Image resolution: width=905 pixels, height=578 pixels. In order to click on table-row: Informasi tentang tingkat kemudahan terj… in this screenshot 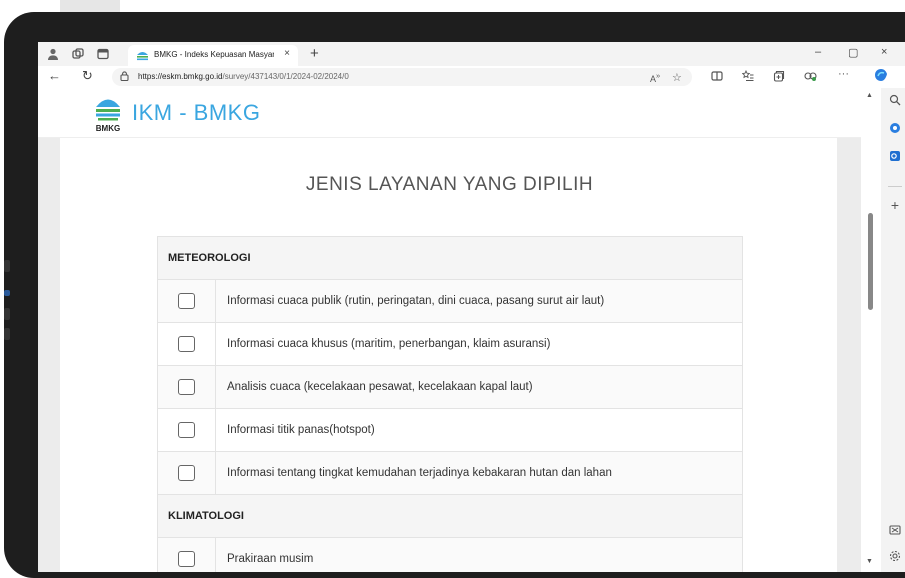, I will do `click(450, 473)`.